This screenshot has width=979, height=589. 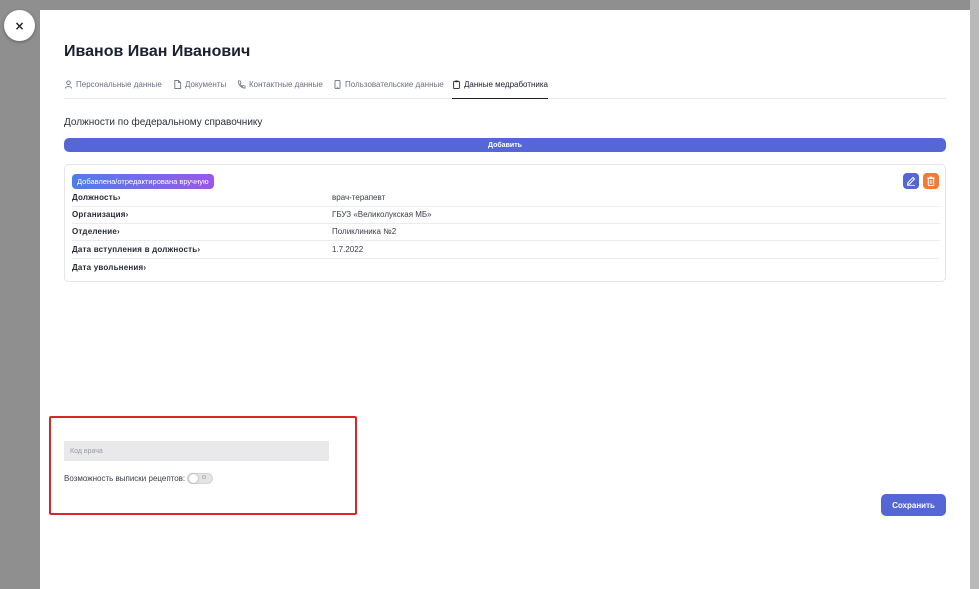 I want to click on user-icon, so click(x=68, y=84).